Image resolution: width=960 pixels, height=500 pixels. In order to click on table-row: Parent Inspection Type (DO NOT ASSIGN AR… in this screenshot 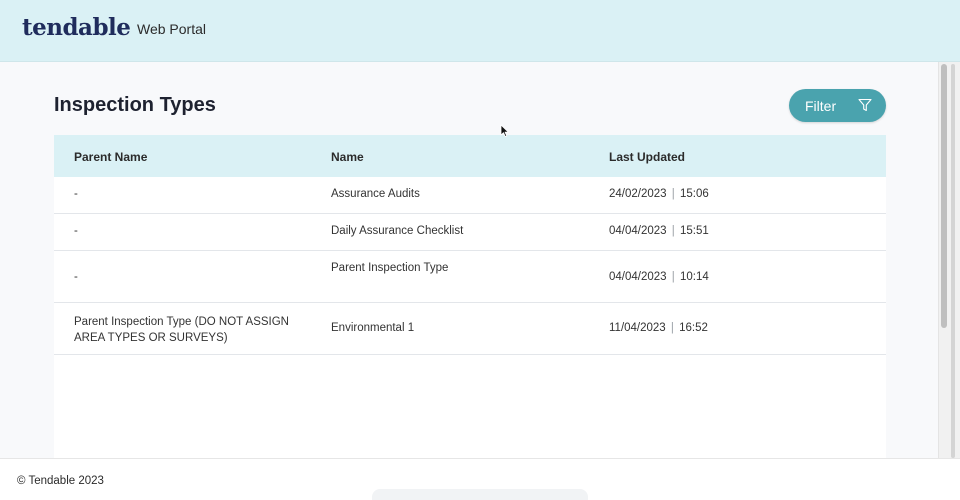, I will do `click(470, 329)`.